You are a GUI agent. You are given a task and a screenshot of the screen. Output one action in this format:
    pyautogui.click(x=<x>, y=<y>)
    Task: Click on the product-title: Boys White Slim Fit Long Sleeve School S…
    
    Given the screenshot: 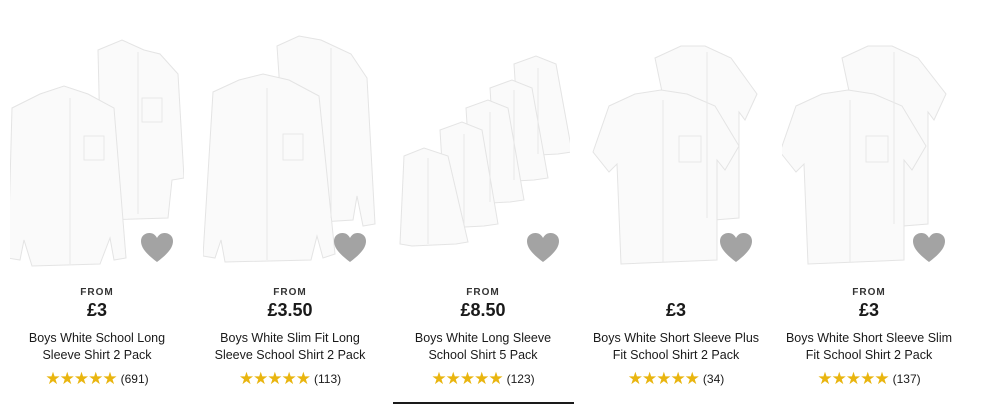 What is the action you would take?
    pyautogui.click(x=290, y=347)
    